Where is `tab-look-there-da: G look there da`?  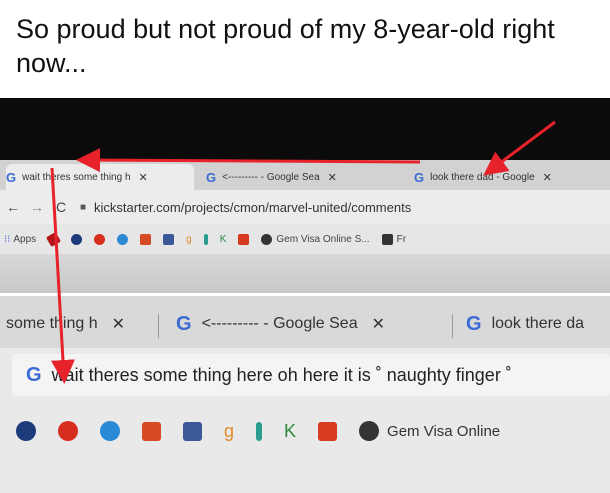 tab-look-there-da: G look there da is located at coordinates (525, 324).